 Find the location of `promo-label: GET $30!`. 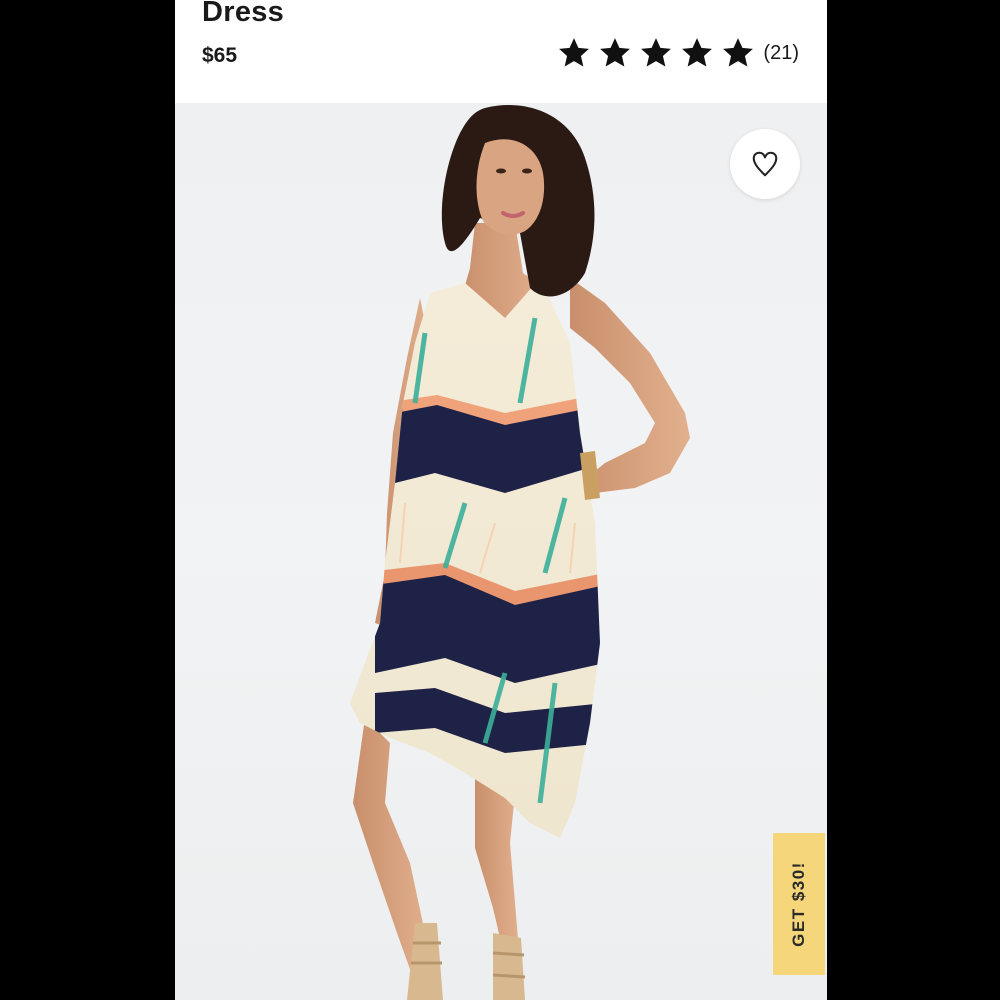

promo-label: GET $30! is located at coordinates (799, 904).